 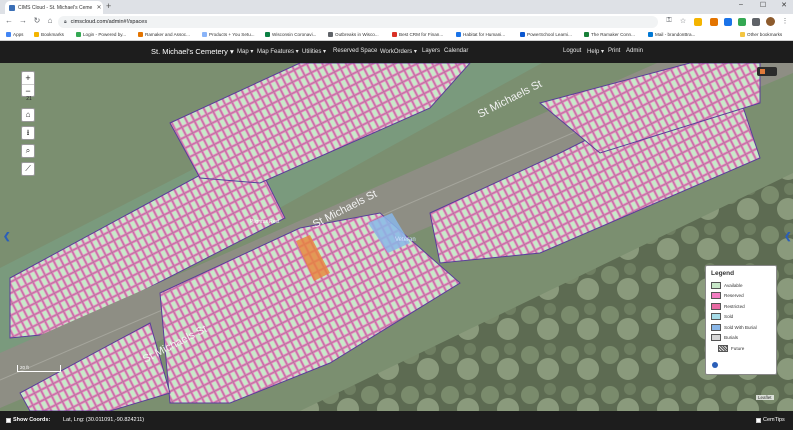 What do you see at coordinates (9, 20) in the screenshot?
I see `back-icon: ←` at bounding box center [9, 20].